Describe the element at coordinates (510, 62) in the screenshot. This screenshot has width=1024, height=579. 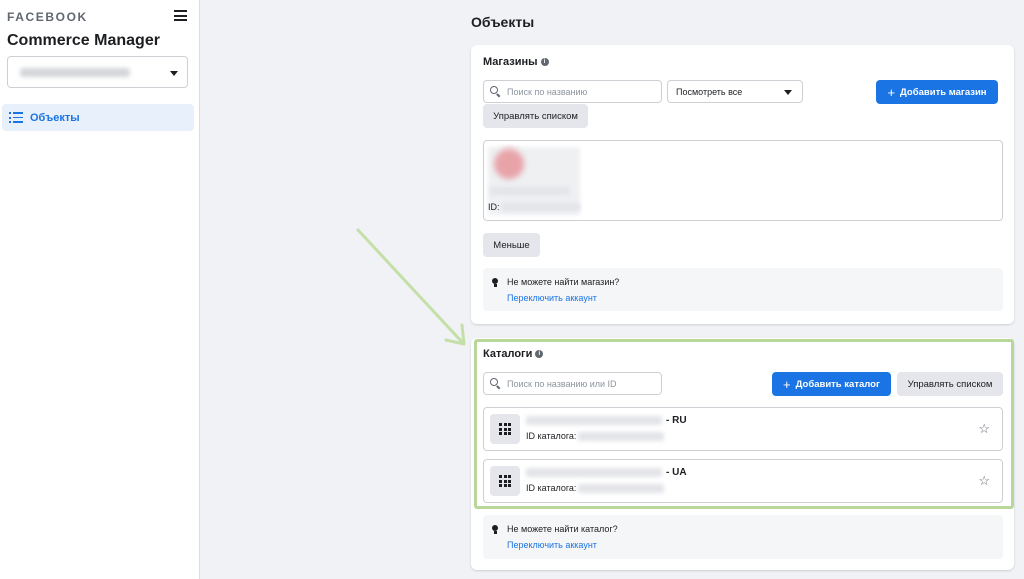
I see `stores-title-text: Магазины` at that location.